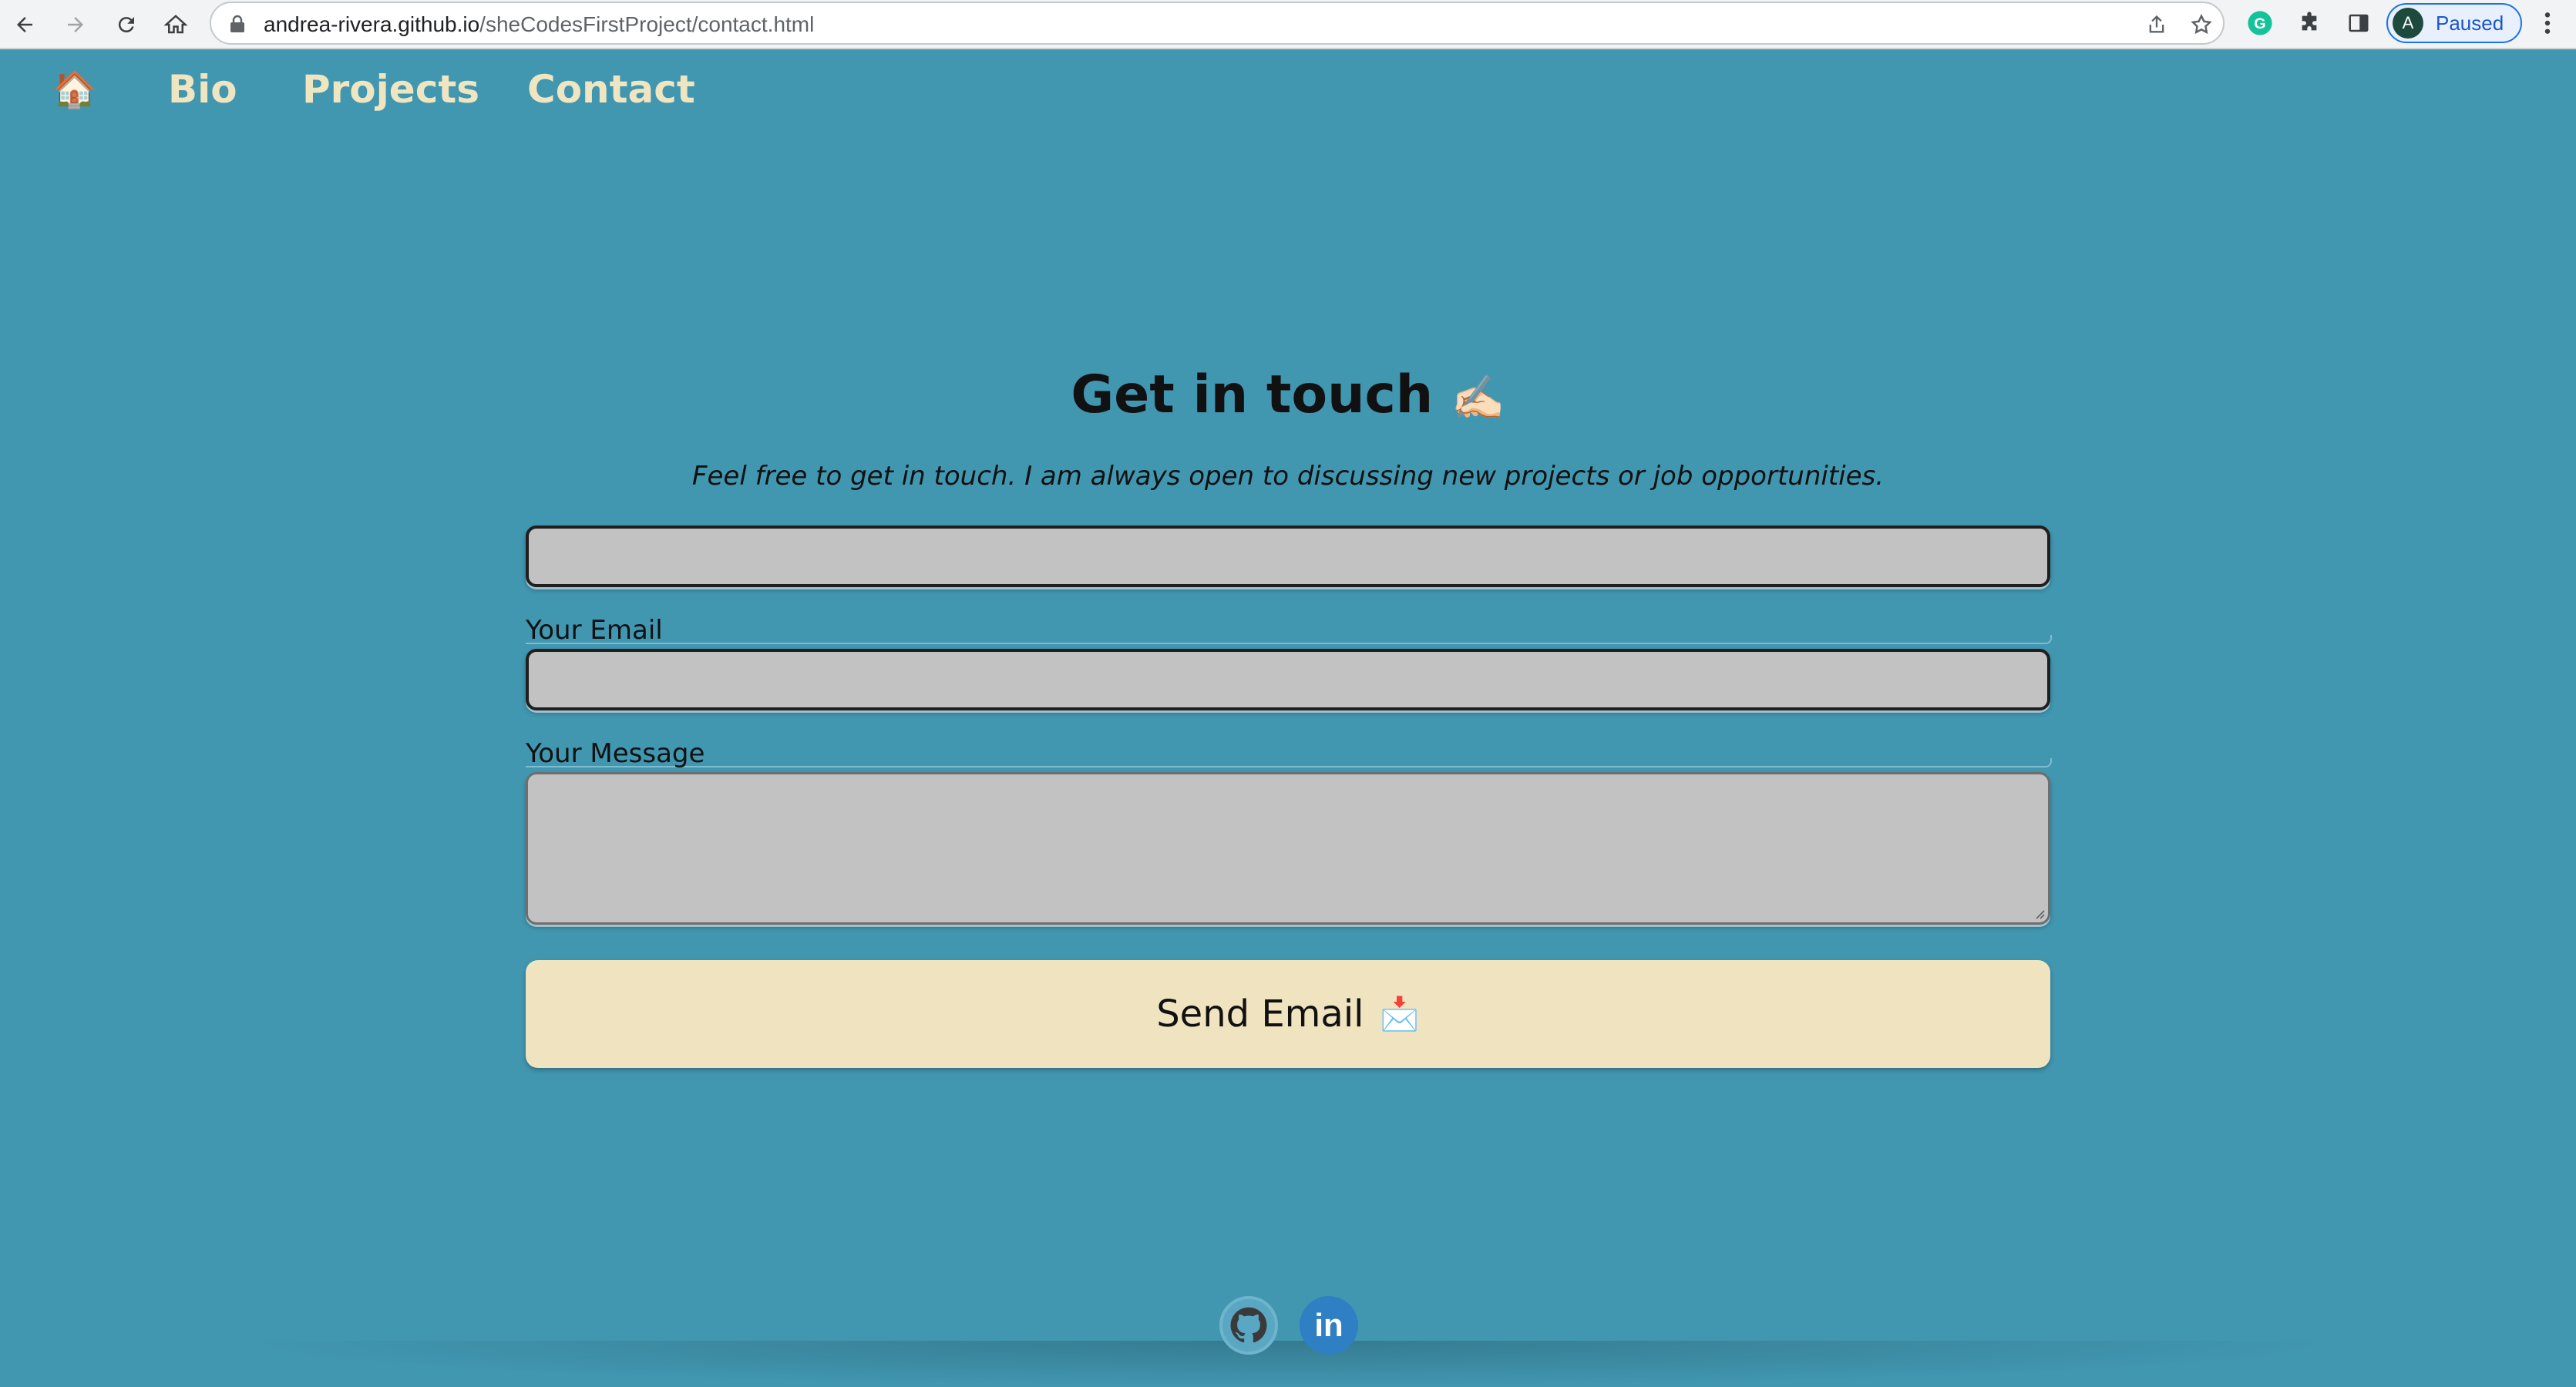 This screenshot has height=1387, width=2576. Describe the element at coordinates (2309, 23) in the screenshot. I see `extensions-puzzle-icon` at that location.